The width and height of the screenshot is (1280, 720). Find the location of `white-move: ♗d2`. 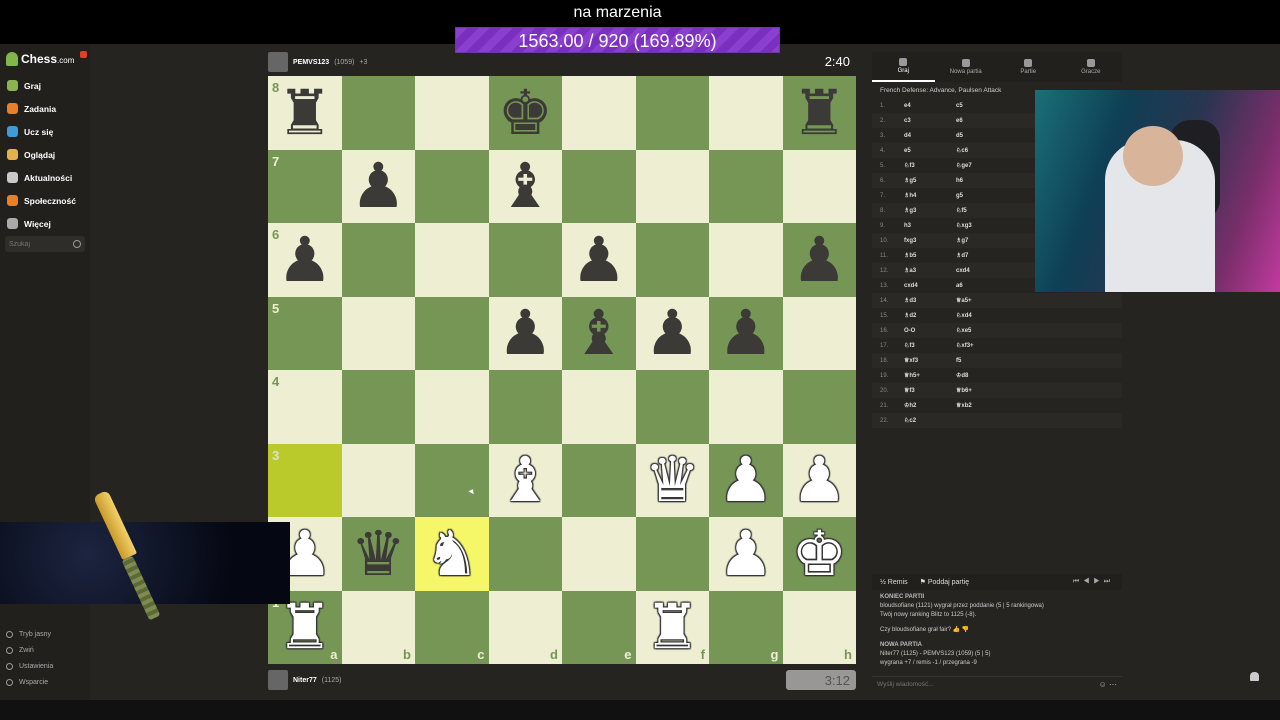

white-move: ♗d2 is located at coordinates (930, 315).